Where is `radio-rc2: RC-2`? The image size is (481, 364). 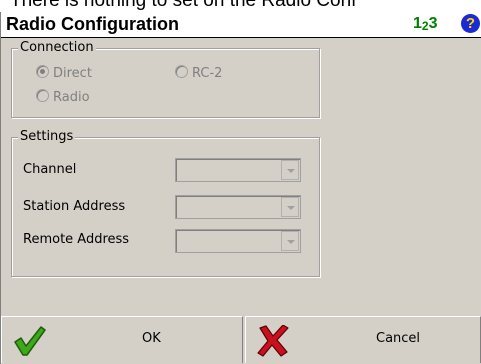 radio-rc2: RC-2 is located at coordinates (198, 73).